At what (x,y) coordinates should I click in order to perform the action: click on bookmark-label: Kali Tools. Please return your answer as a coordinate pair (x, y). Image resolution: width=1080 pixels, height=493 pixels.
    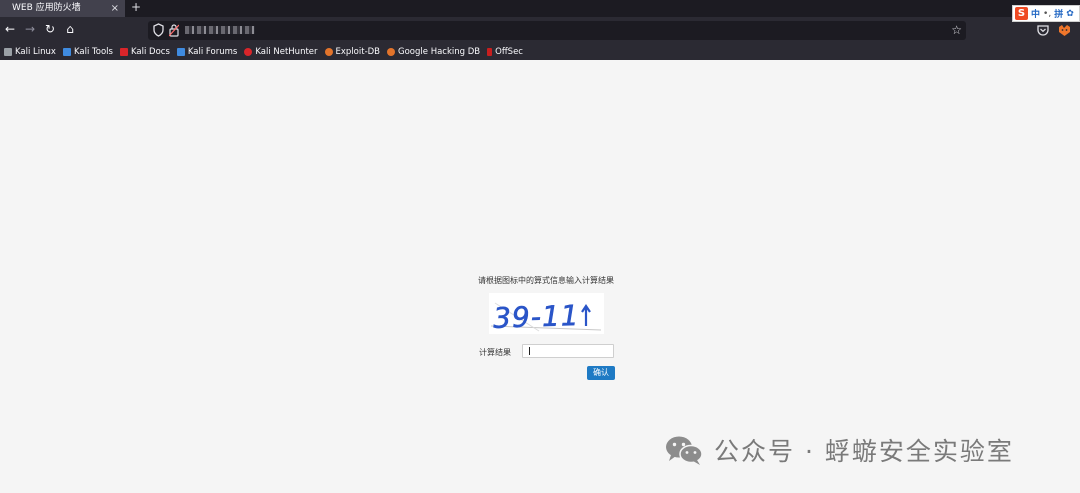
    Looking at the image, I should click on (93, 51).